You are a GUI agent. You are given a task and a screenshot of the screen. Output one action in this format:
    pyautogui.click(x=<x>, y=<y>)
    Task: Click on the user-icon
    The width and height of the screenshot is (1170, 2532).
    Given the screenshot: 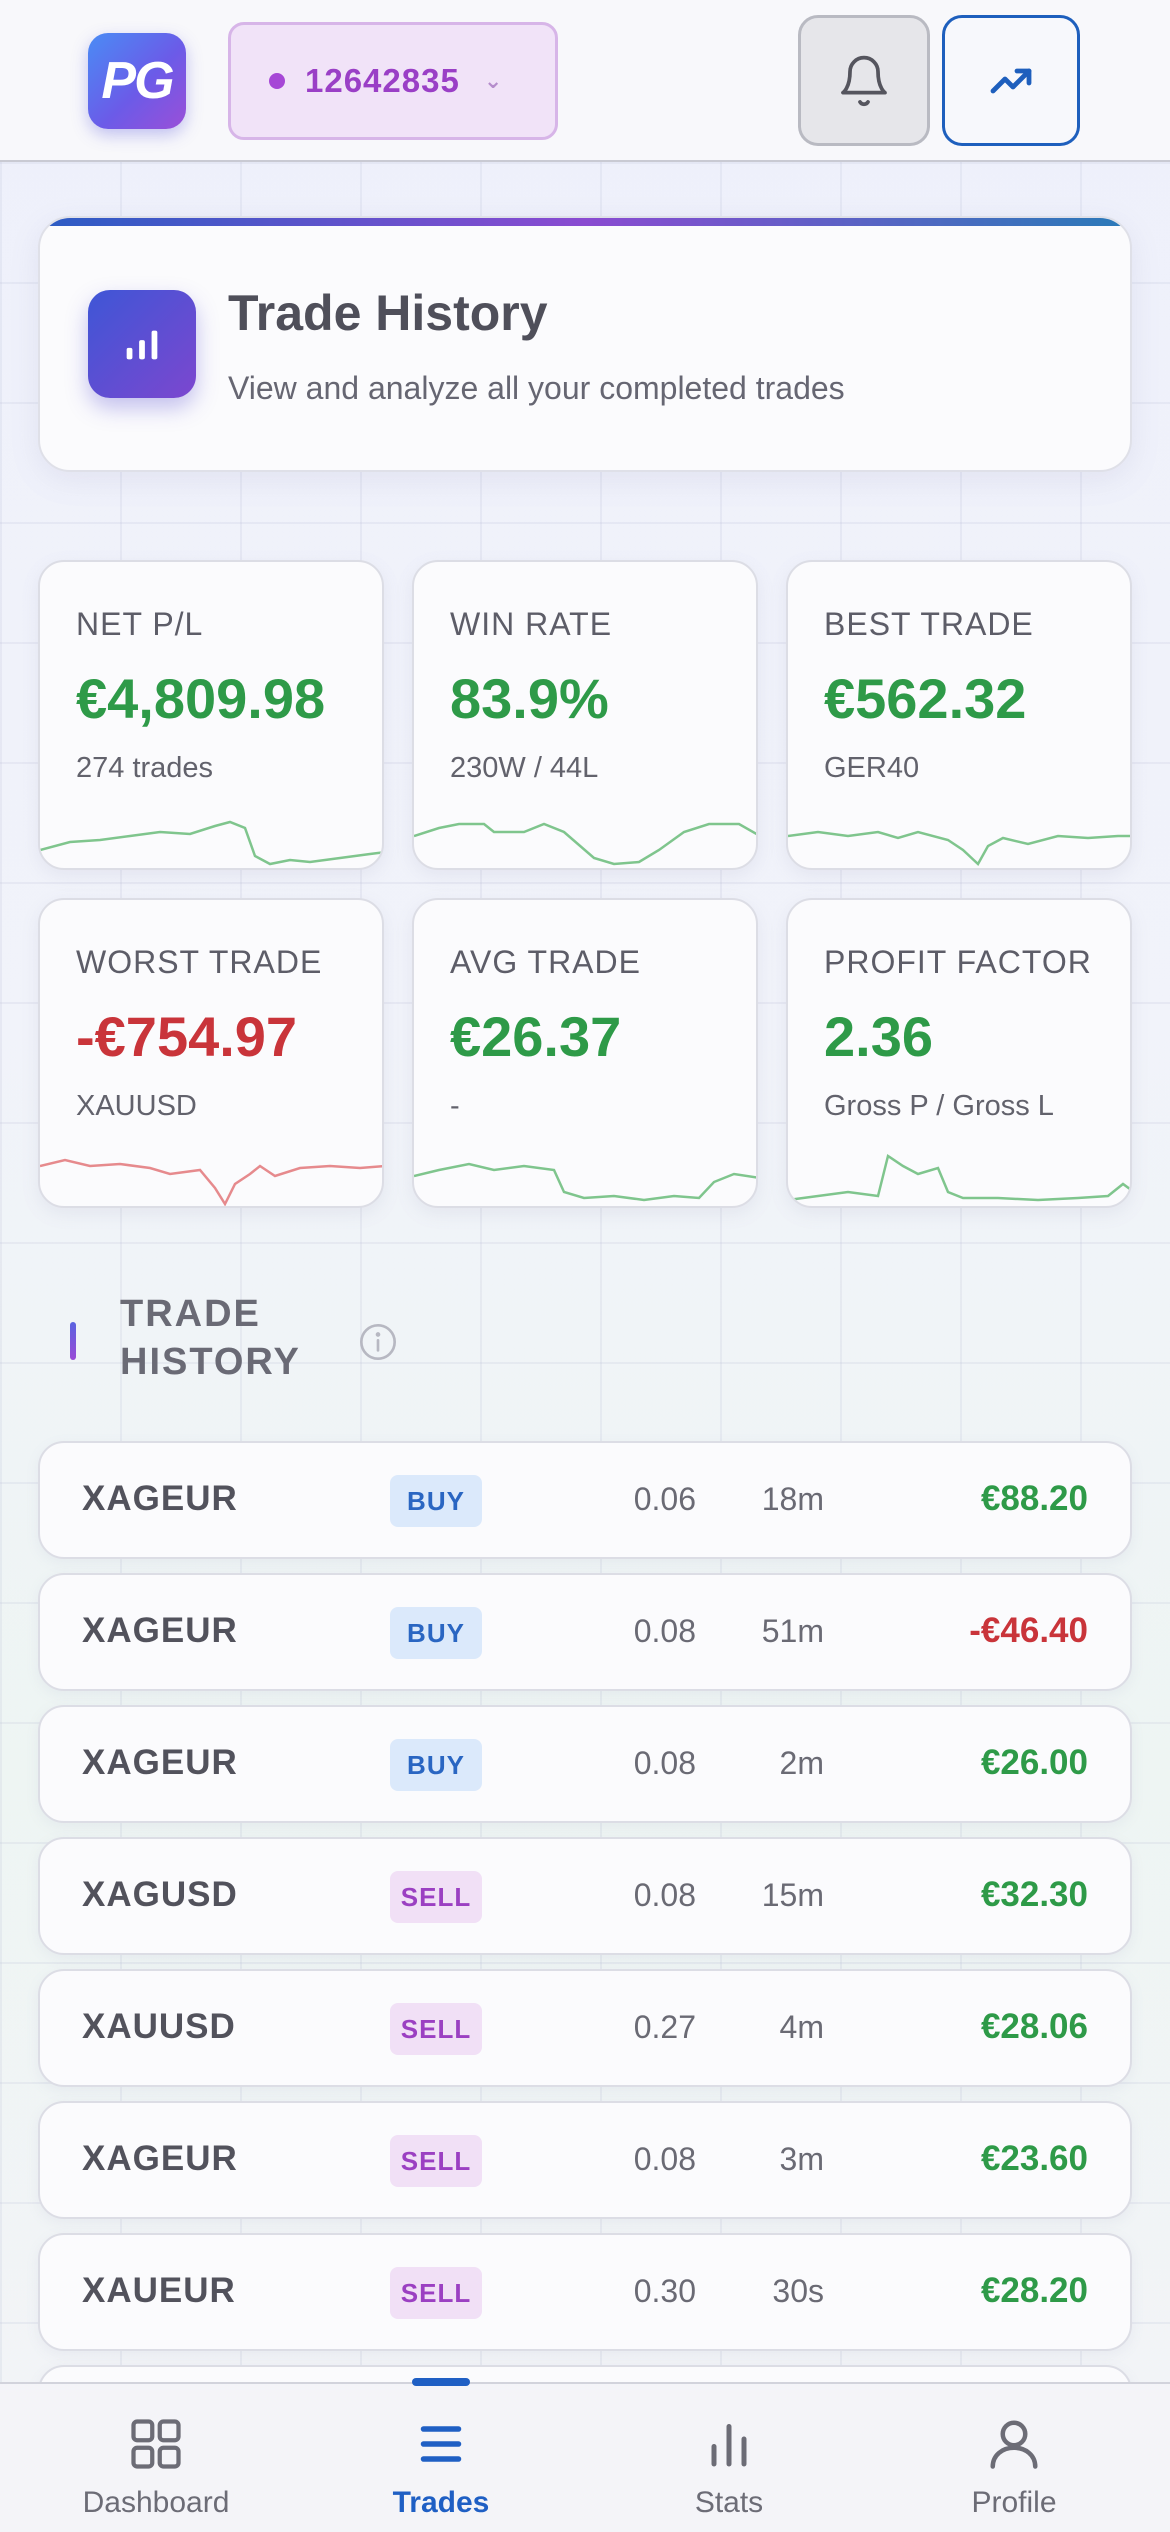 What is the action you would take?
    pyautogui.click(x=1014, y=2444)
    